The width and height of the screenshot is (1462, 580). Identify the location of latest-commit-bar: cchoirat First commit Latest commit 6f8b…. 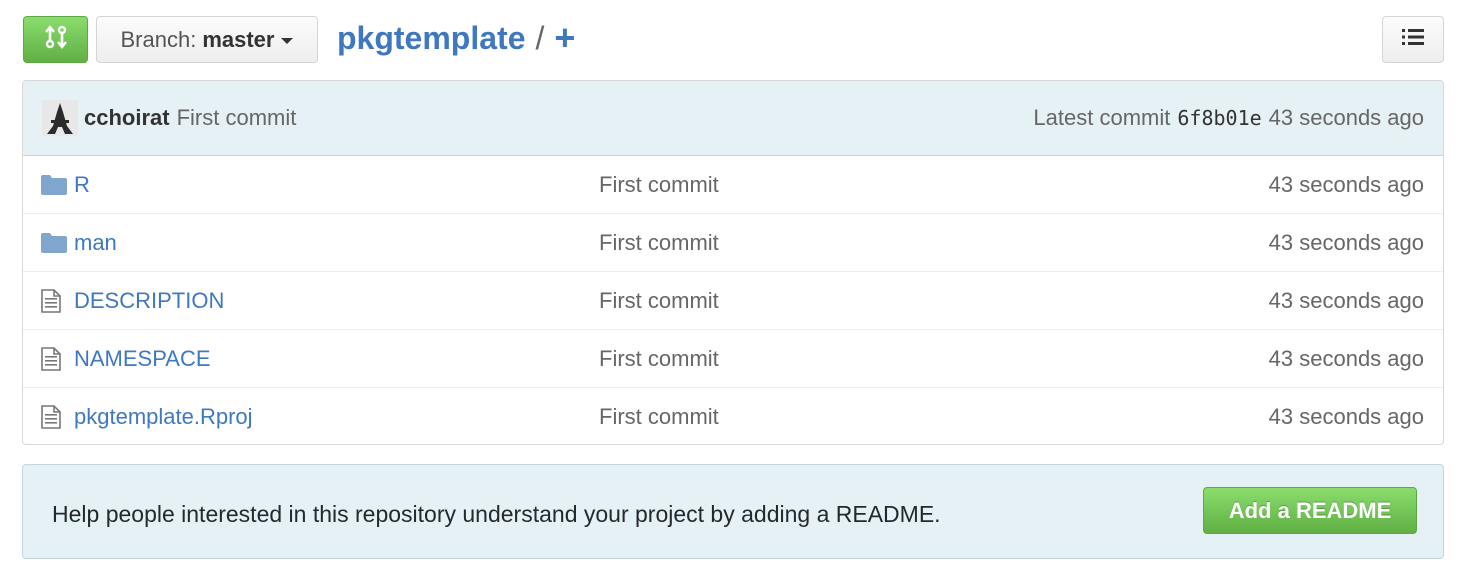
(733, 118).